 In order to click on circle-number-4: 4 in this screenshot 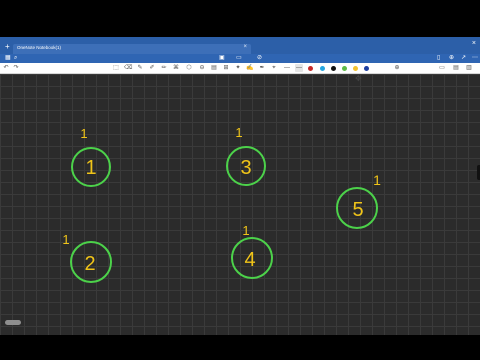, I will do `click(249, 260)`.